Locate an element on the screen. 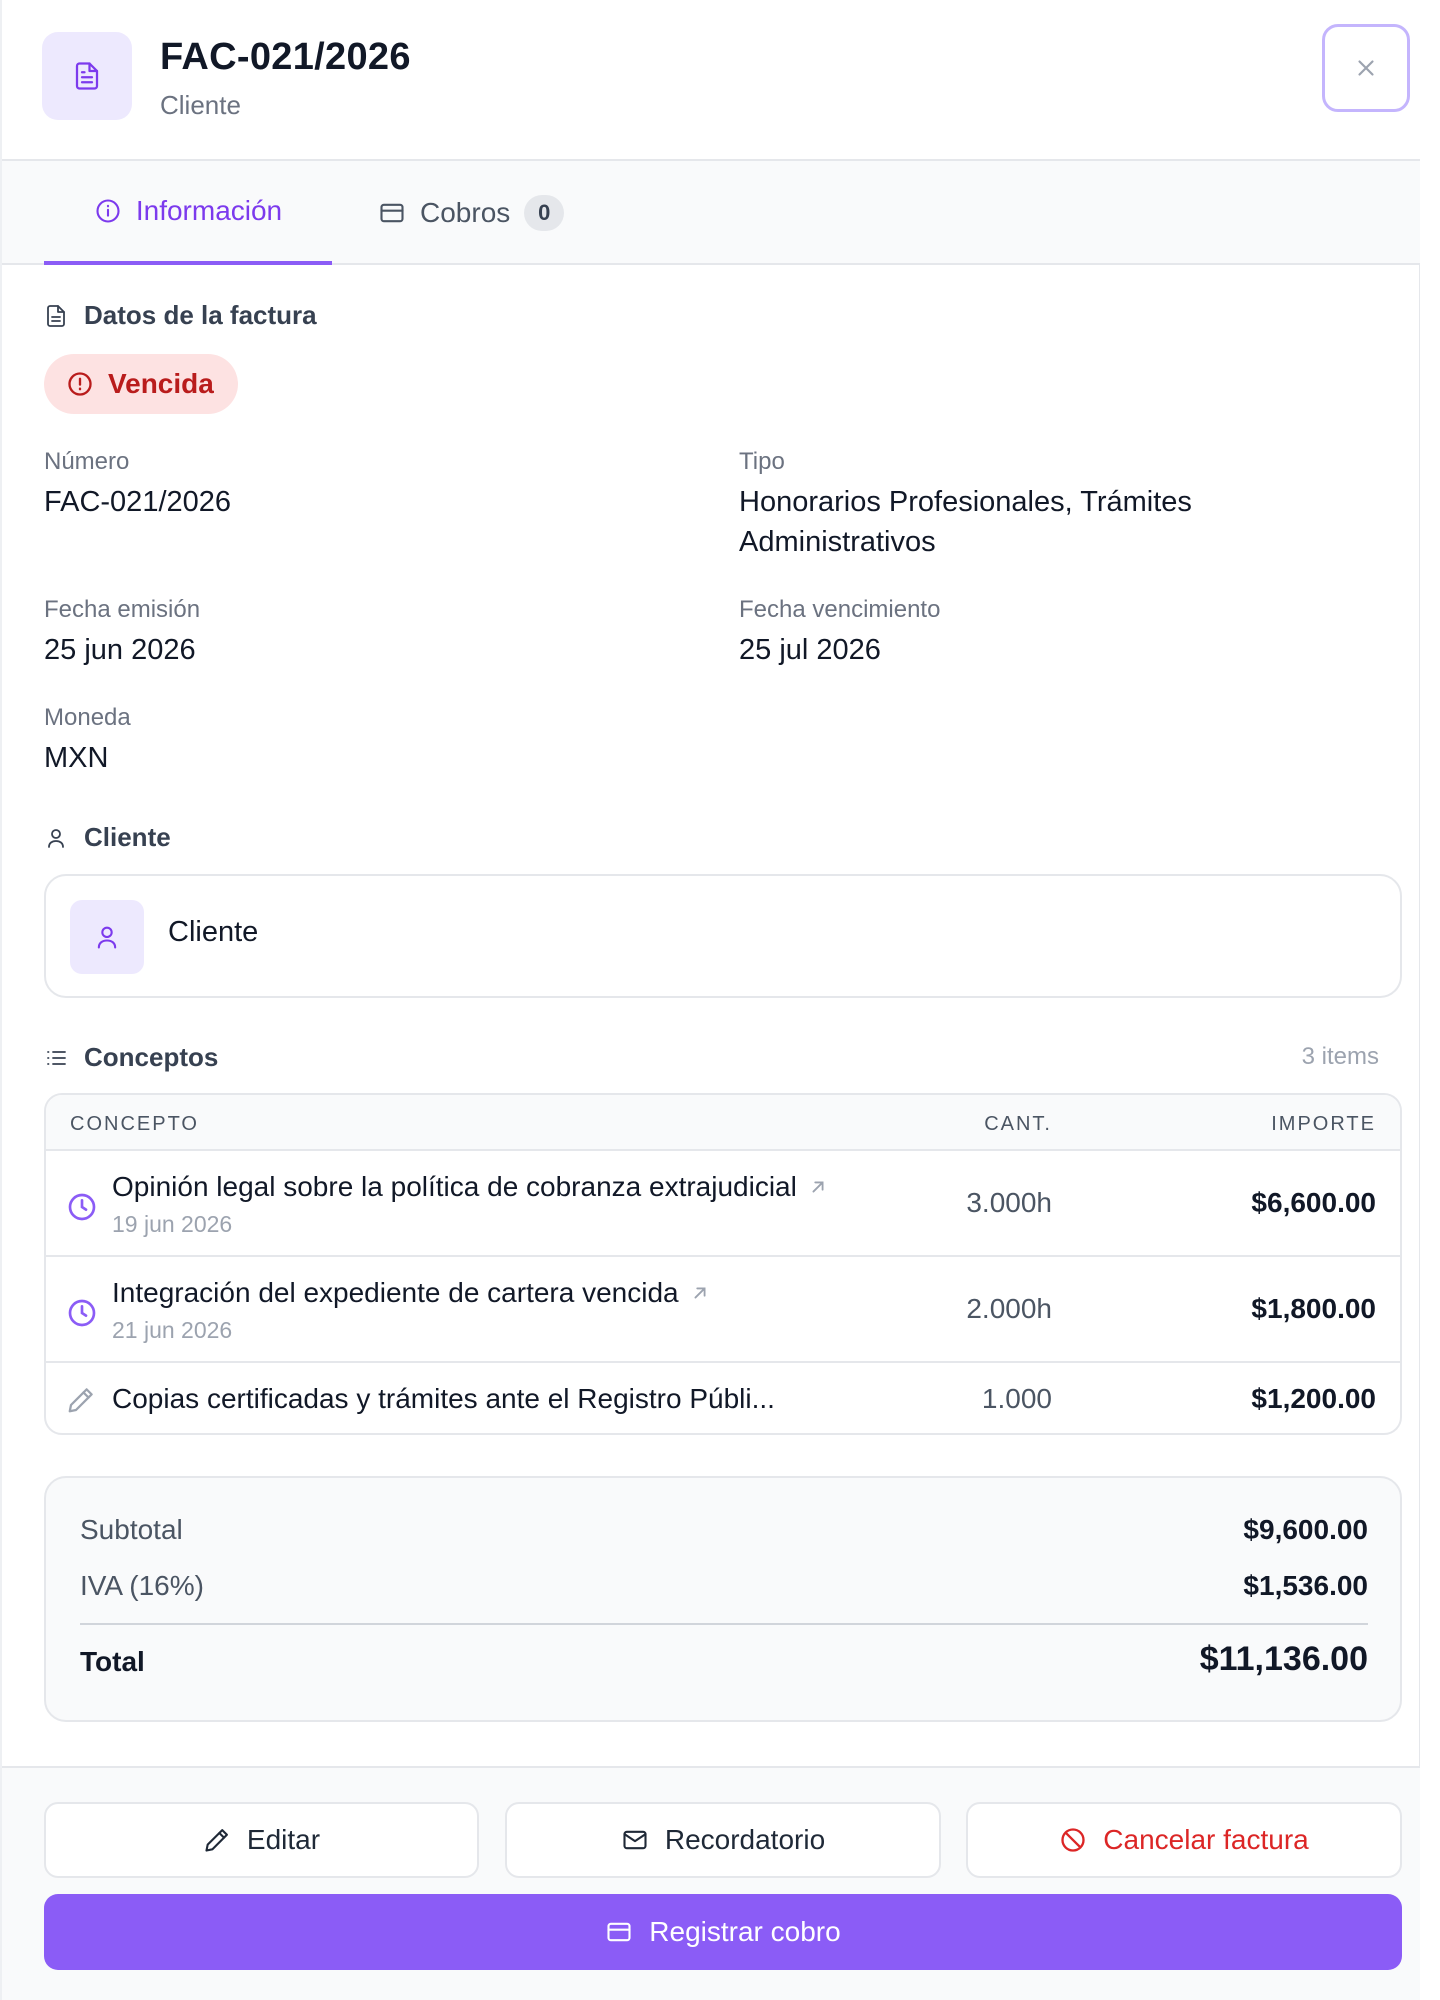 The width and height of the screenshot is (1440, 2000). subtotal-label: Subtotal is located at coordinates (131, 1529).